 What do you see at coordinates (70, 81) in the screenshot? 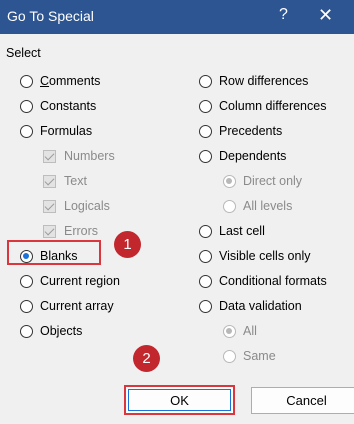
I see `option-label: Comments` at bounding box center [70, 81].